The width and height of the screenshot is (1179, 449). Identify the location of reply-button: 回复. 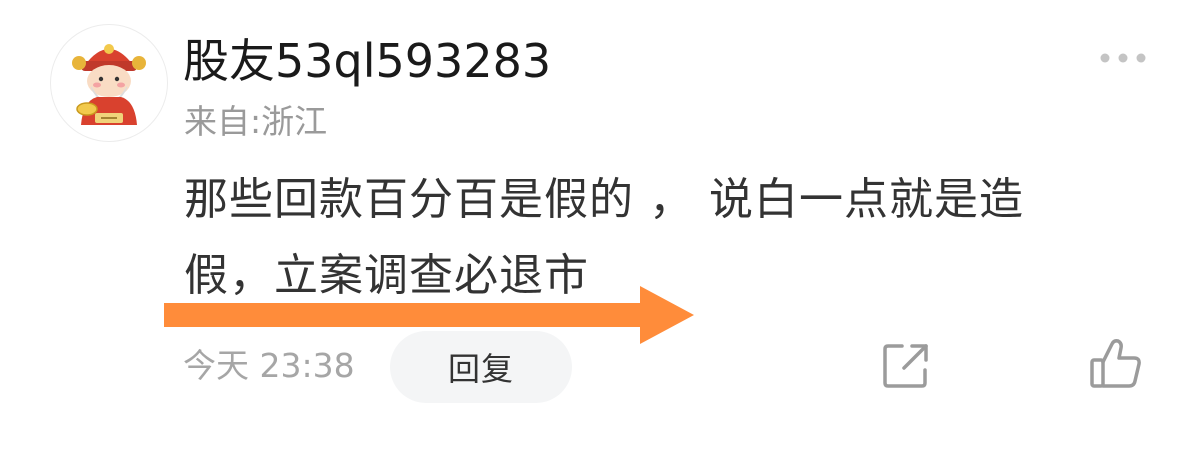
(481, 367).